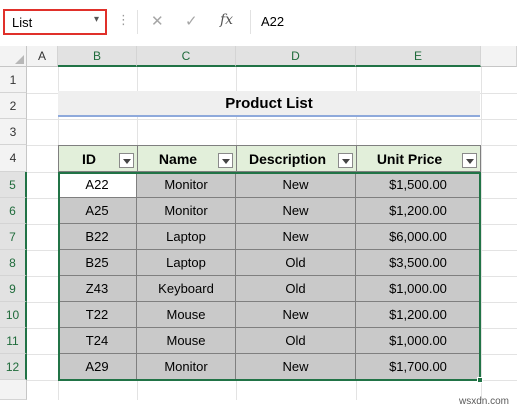 Image resolution: width=517 pixels, height=414 pixels. Describe the element at coordinates (483, 401) in the screenshot. I see `watermark: wsxdn.com` at that location.